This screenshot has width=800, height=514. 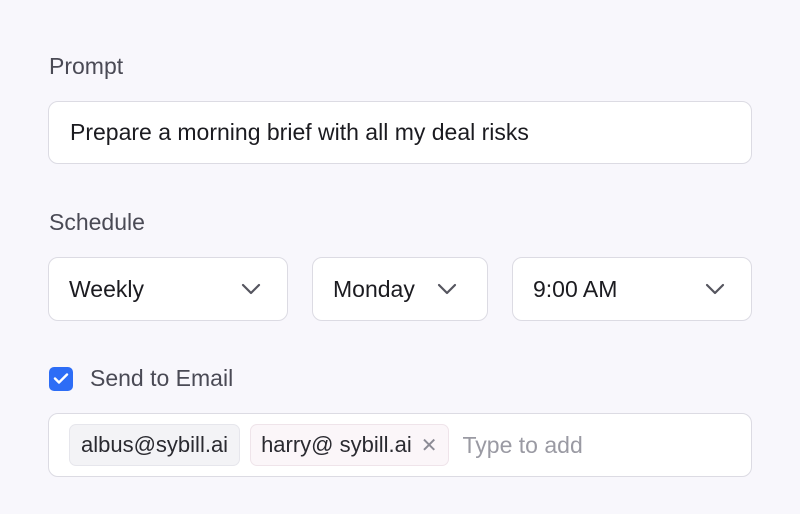 I want to click on send-to-email-checkbox, so click(x=61, y=378).